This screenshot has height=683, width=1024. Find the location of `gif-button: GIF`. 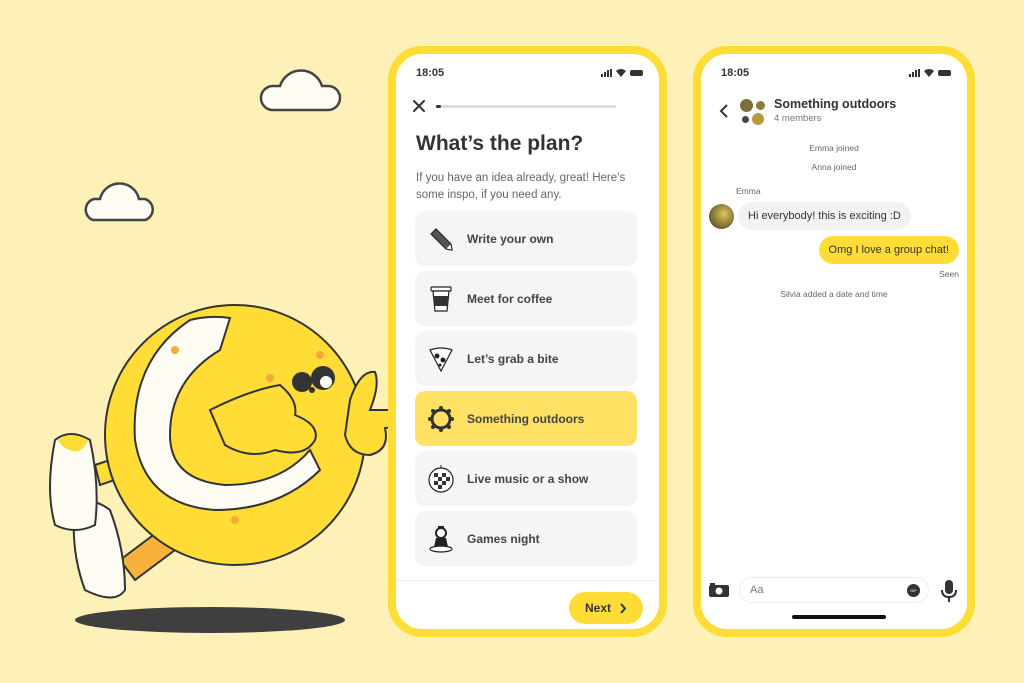

gif-button: GIF is located at coordinates (913, 590).